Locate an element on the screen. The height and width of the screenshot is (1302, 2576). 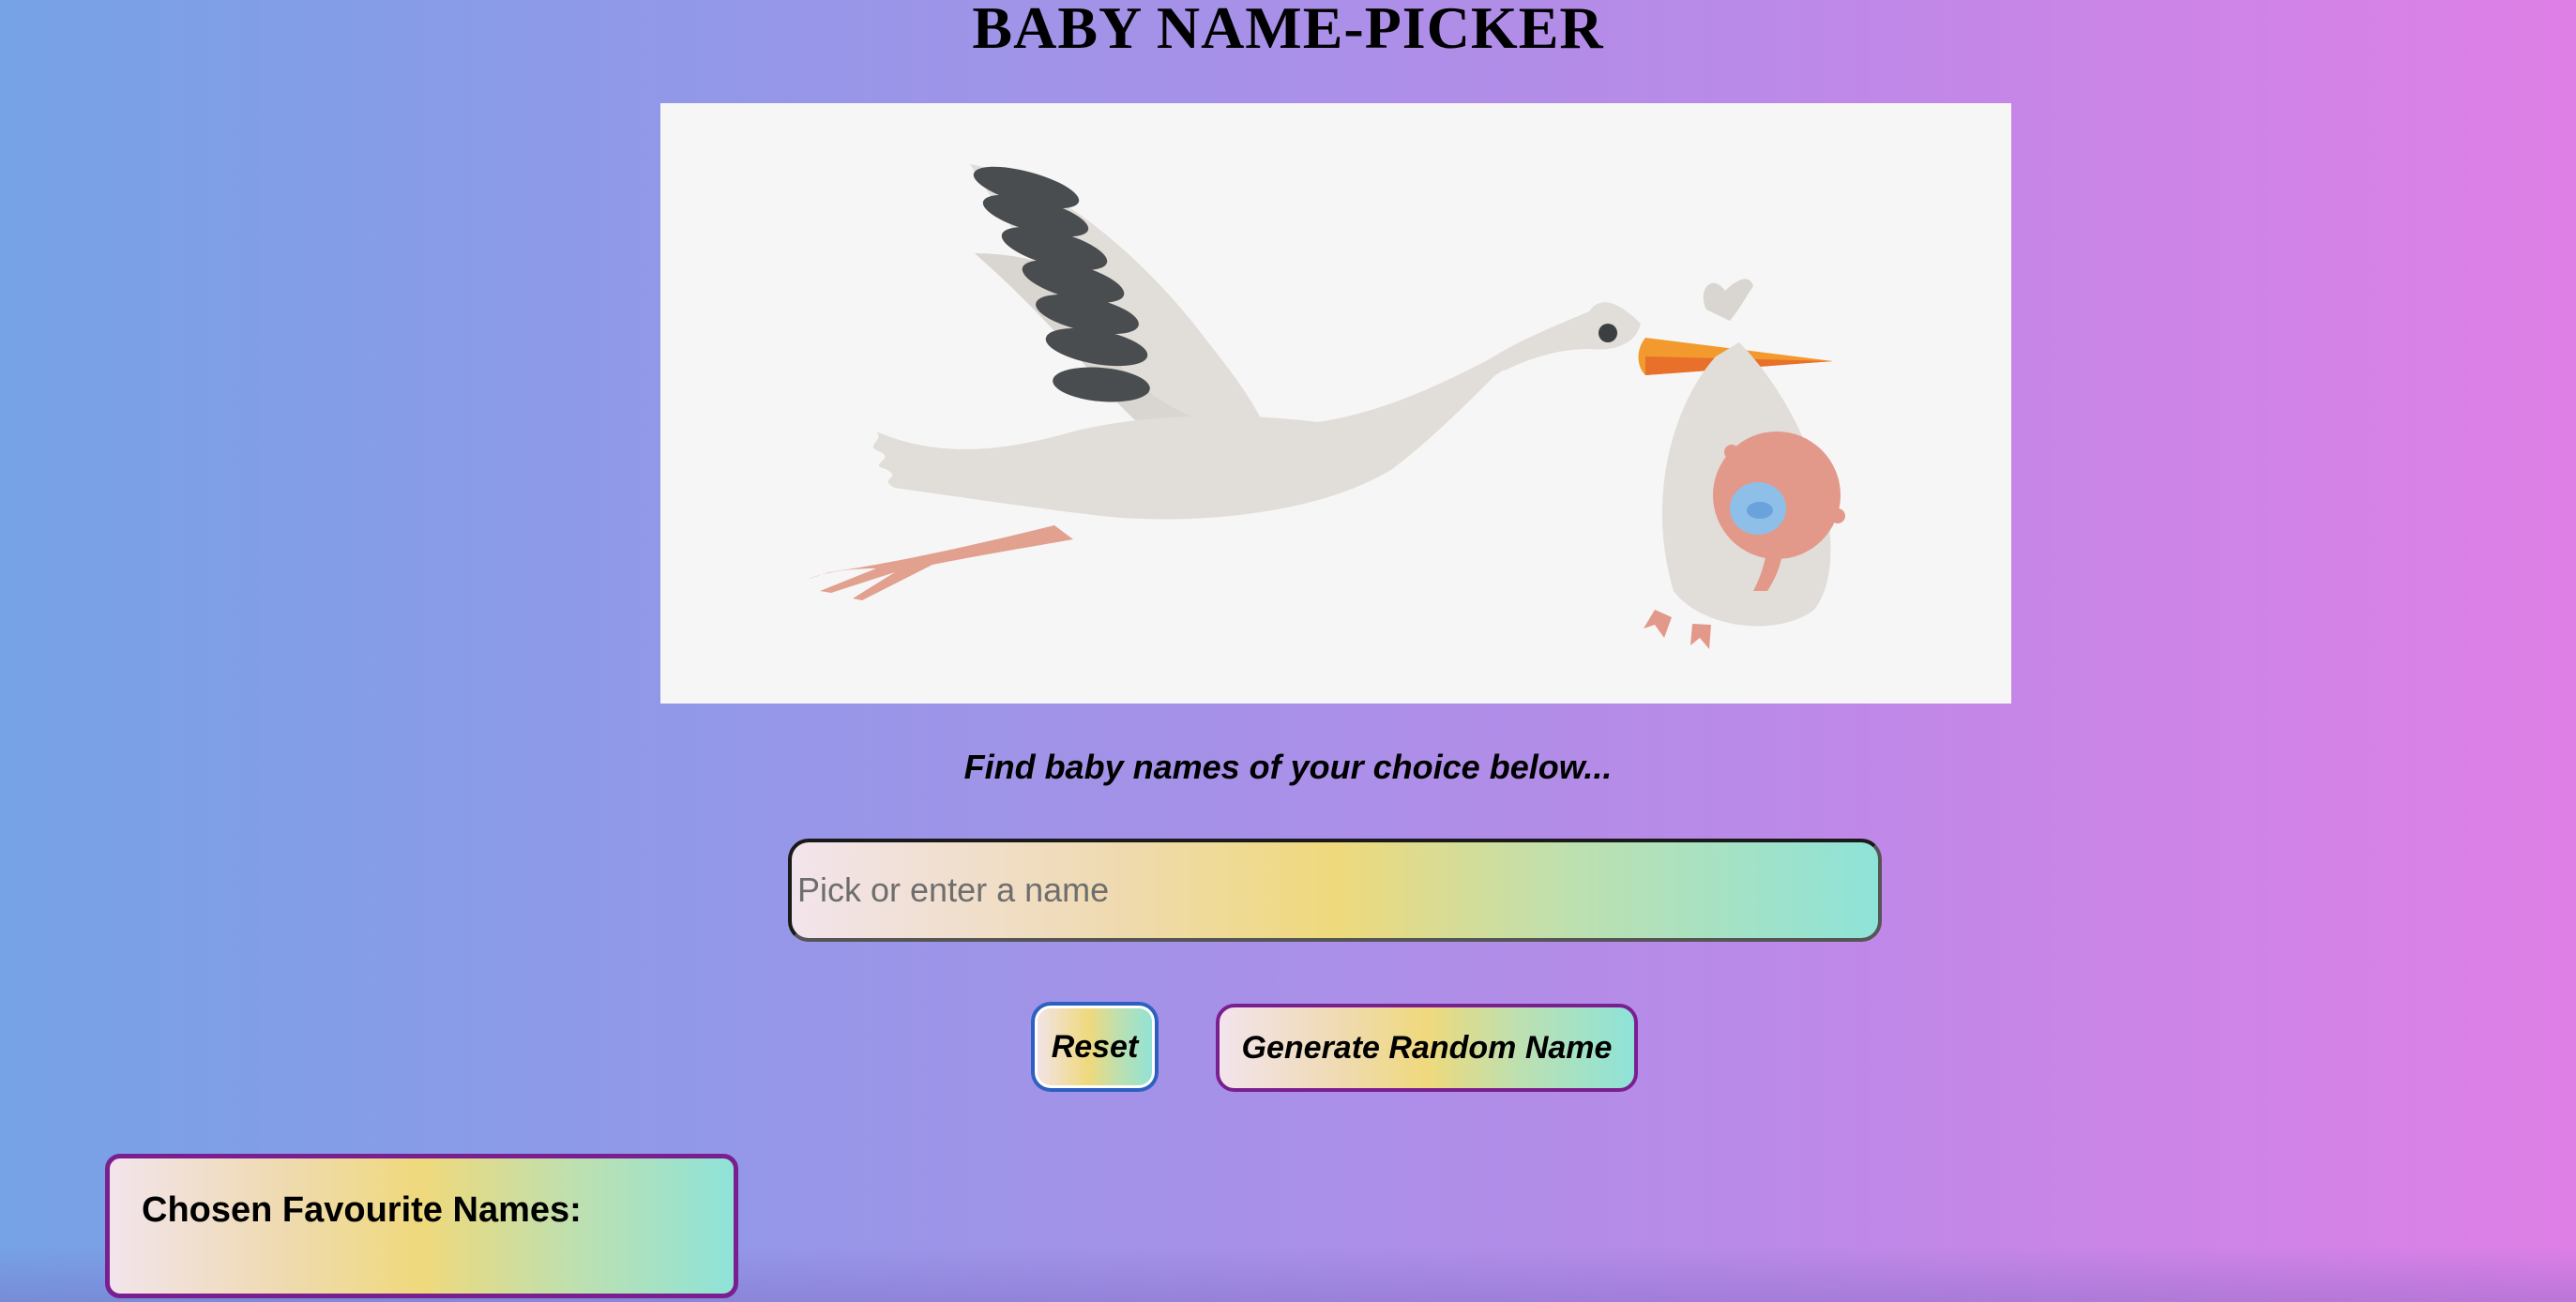
reset-button: Reset is located at coordinates (1095, 1047).